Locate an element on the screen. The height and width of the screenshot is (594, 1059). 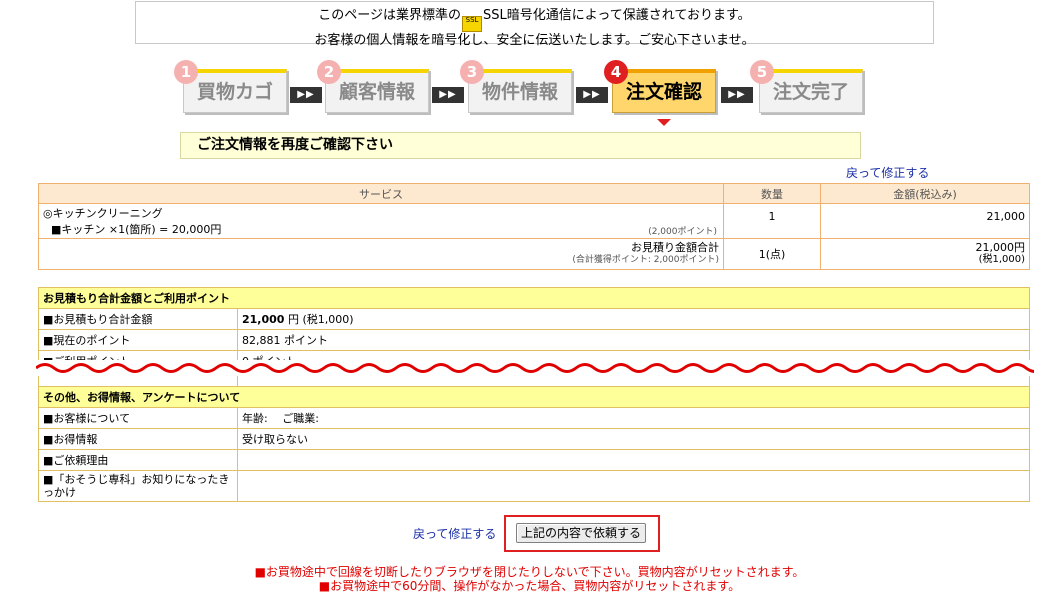
step-label: 顧客情報 is located at coordinates (376, 92).